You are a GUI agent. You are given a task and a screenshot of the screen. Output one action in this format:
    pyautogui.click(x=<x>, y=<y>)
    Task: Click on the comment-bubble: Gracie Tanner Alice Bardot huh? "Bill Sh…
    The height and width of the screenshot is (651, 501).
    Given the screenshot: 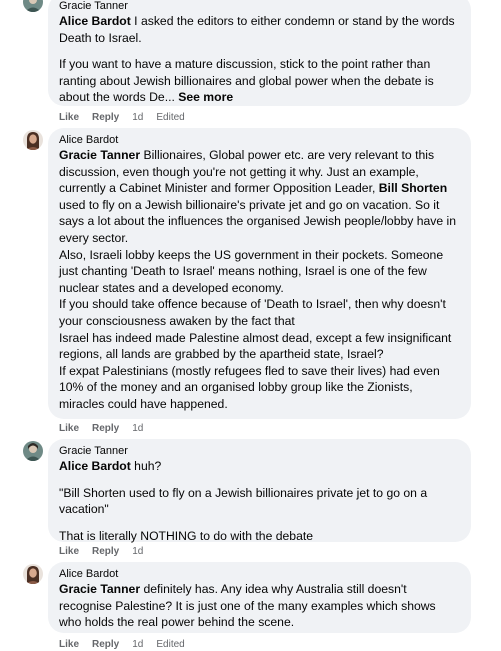 What is the action you would take?
    pyautogui.click(x=259, y=491)
    